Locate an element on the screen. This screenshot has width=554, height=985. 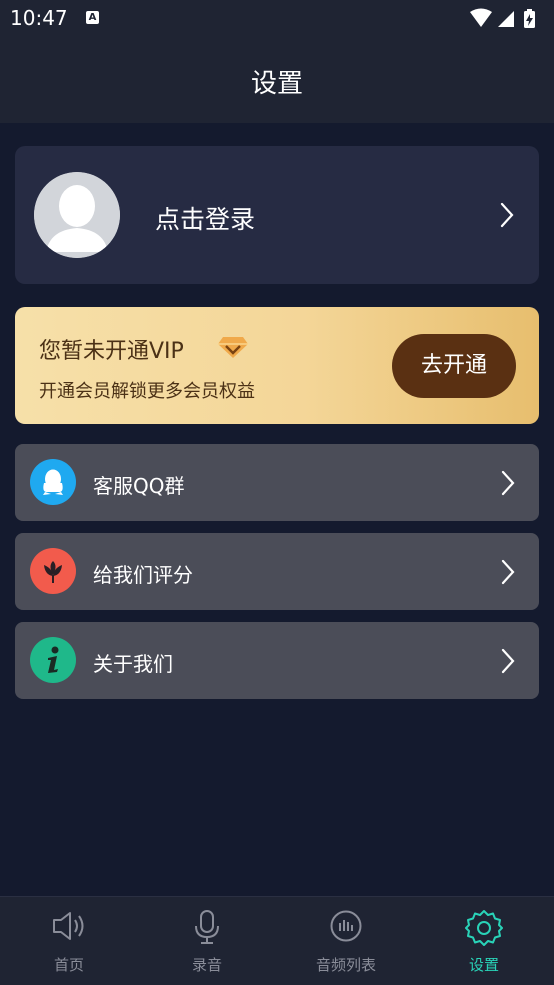
vip-subtitle: 开通会员解锁更多会员权益 is located at coordinates (147, 391).